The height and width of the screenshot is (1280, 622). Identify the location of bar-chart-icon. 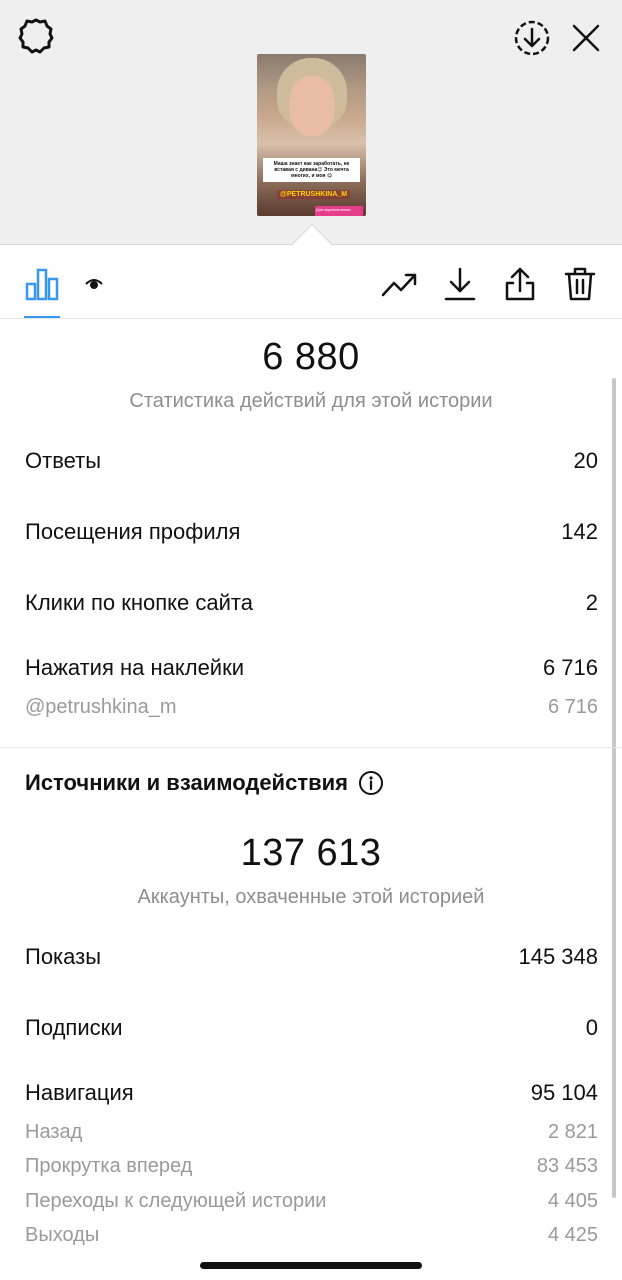
(42, 284).